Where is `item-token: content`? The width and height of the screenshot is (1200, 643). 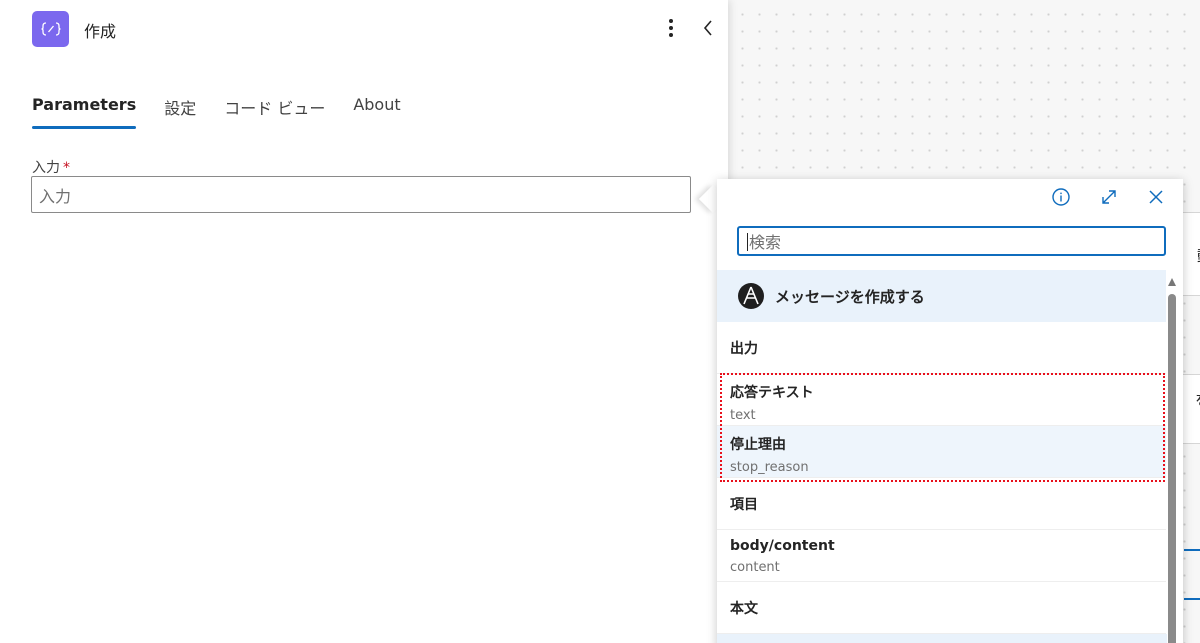 item-token: content is located at coordinates (755, 567).